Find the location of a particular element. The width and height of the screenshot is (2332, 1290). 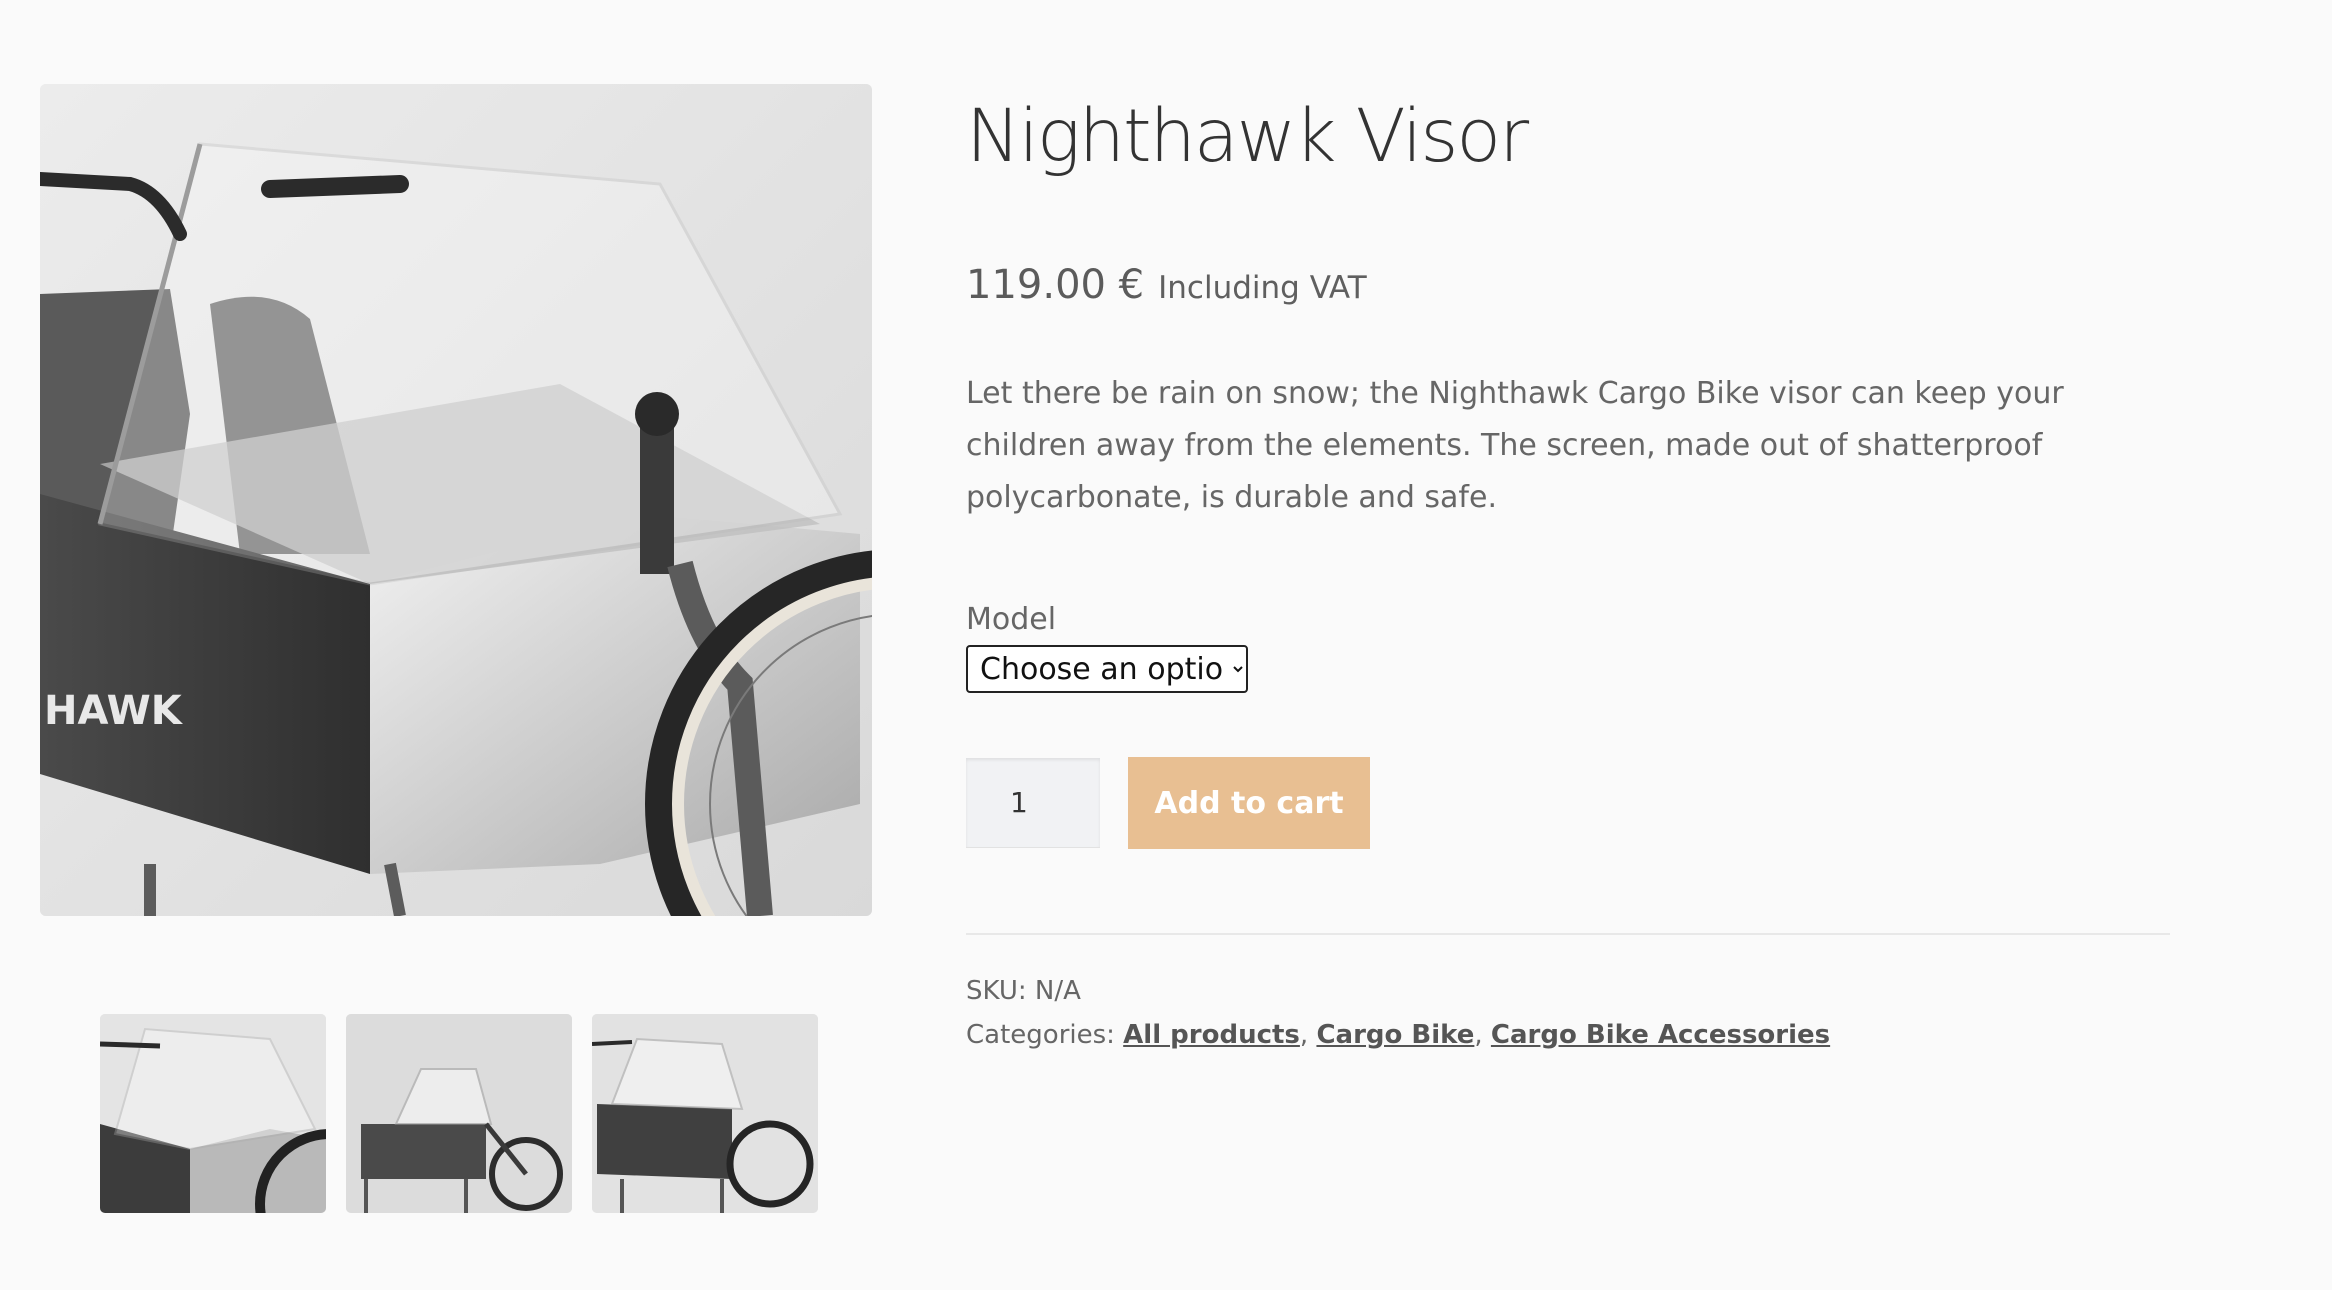

model-label: Model is located at coordinates (1011, 619).